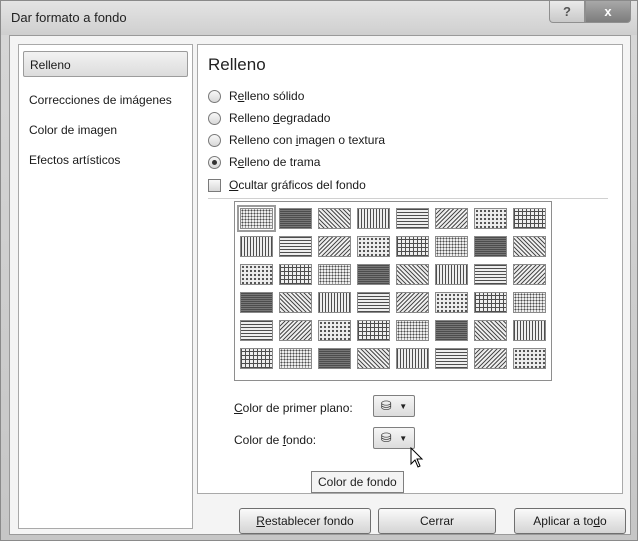 Image resolution: width=638 pixels, height=541 pixels. I want to click on hide-graphics-checkbox, so click(214, 185).